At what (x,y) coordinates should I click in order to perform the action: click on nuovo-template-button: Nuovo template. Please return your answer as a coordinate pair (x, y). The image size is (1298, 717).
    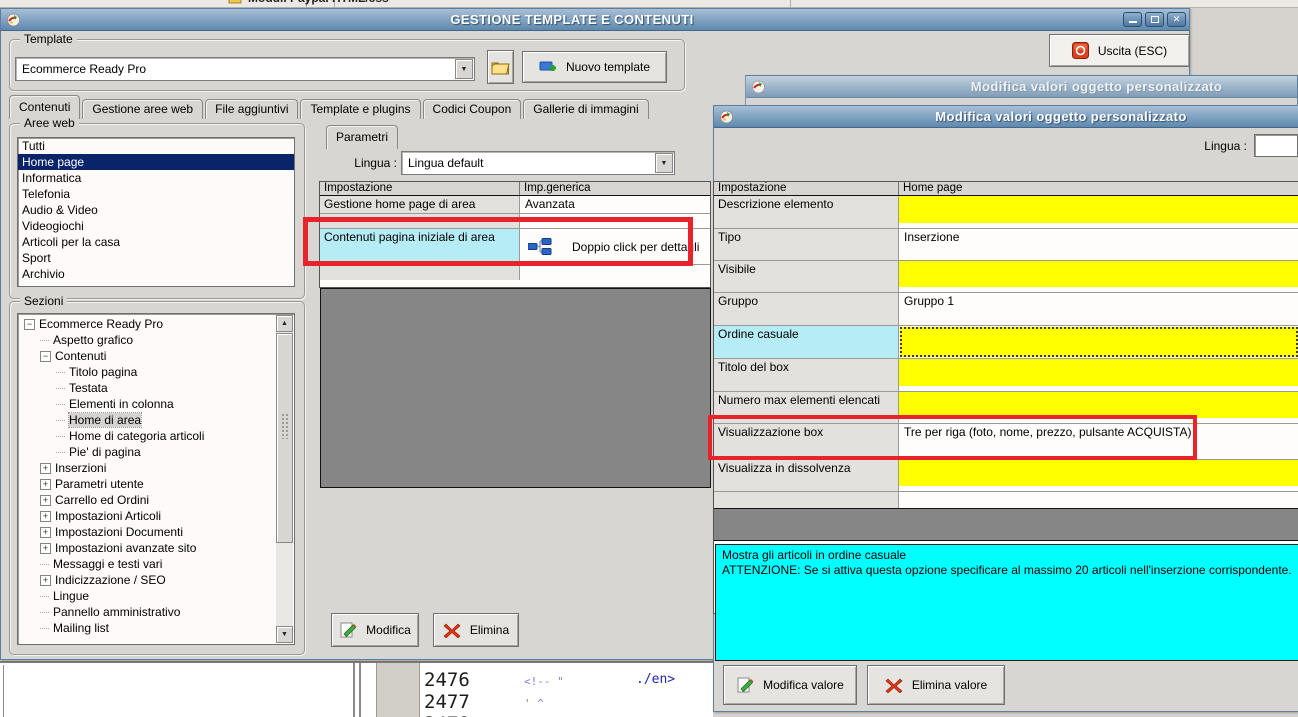
    Looking at the image, I should click on (594, 67).